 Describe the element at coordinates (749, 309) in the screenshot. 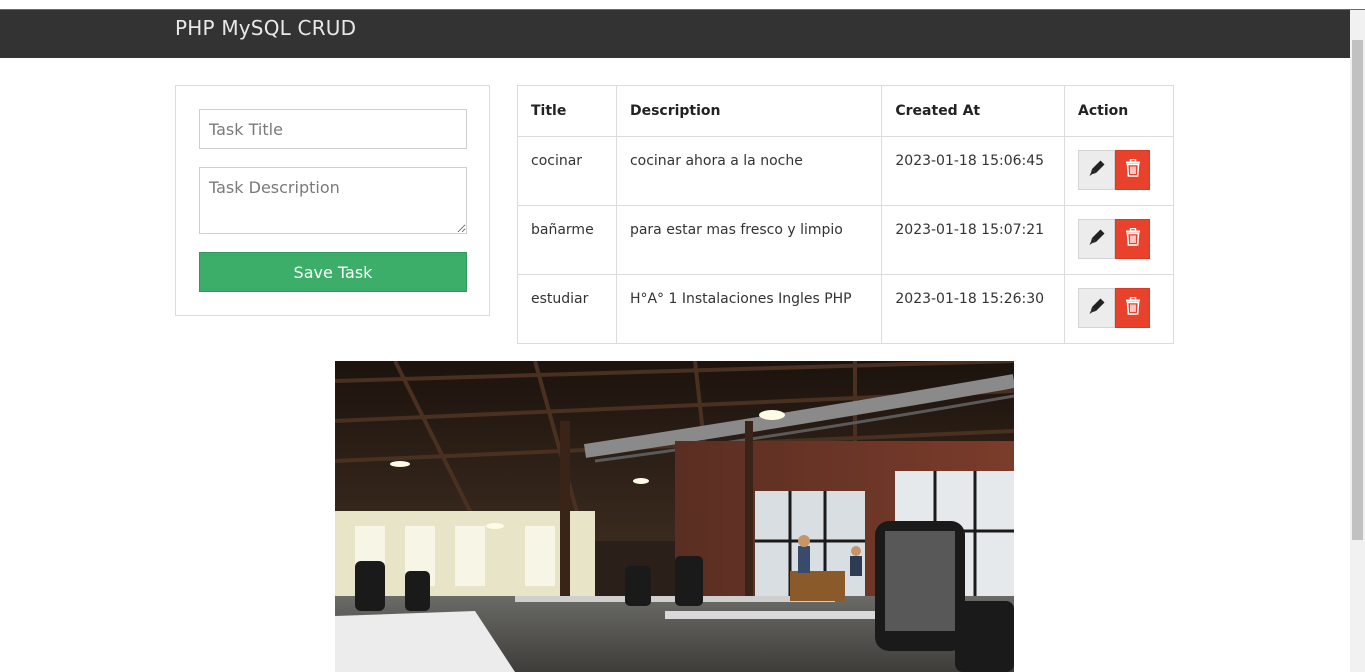

I see `cell-description: H°A° 1 Instalaciones Ingles PHP` at that location.